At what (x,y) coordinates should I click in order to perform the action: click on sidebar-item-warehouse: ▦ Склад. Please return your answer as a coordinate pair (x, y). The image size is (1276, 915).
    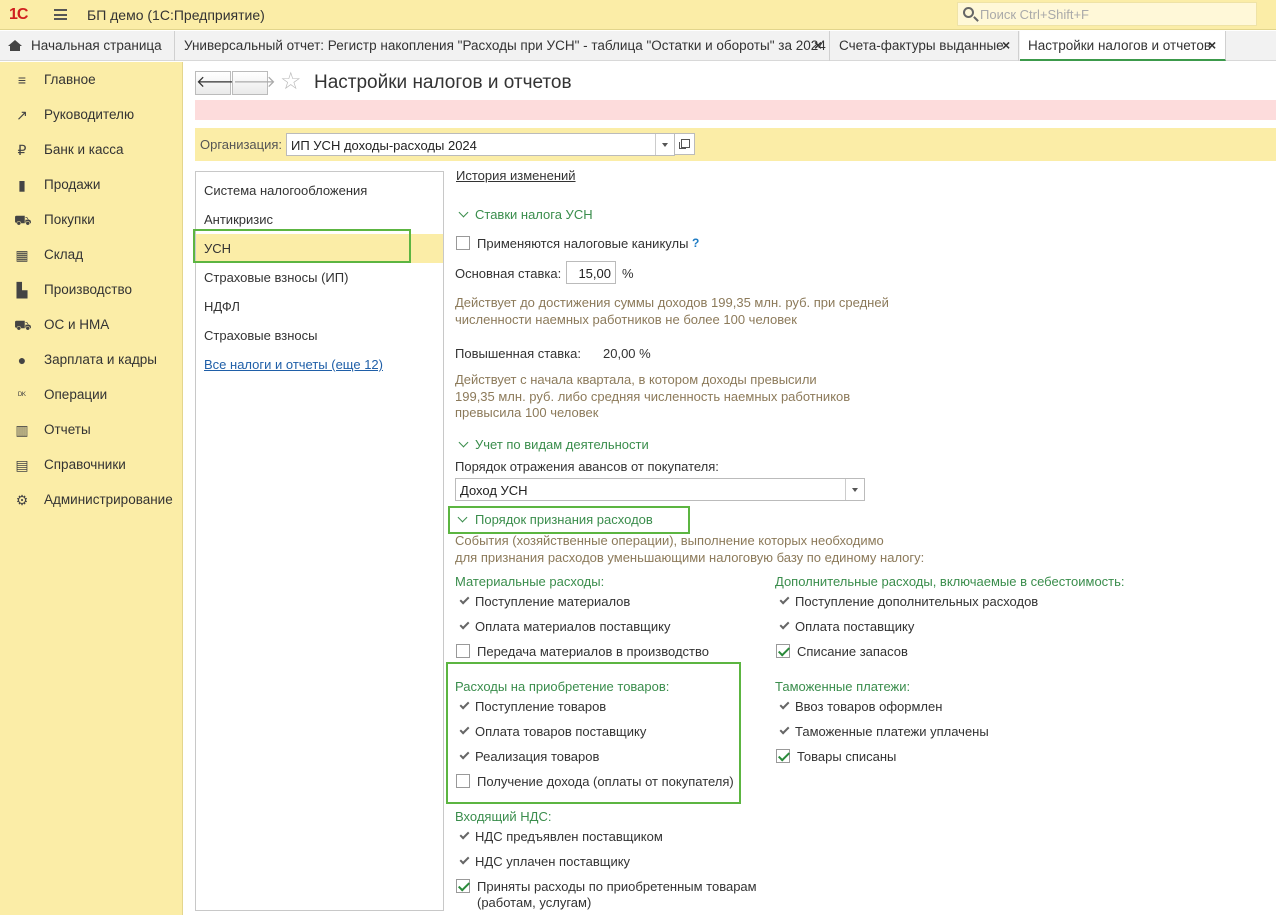
    Looking at the image, I should click on (91, 254).